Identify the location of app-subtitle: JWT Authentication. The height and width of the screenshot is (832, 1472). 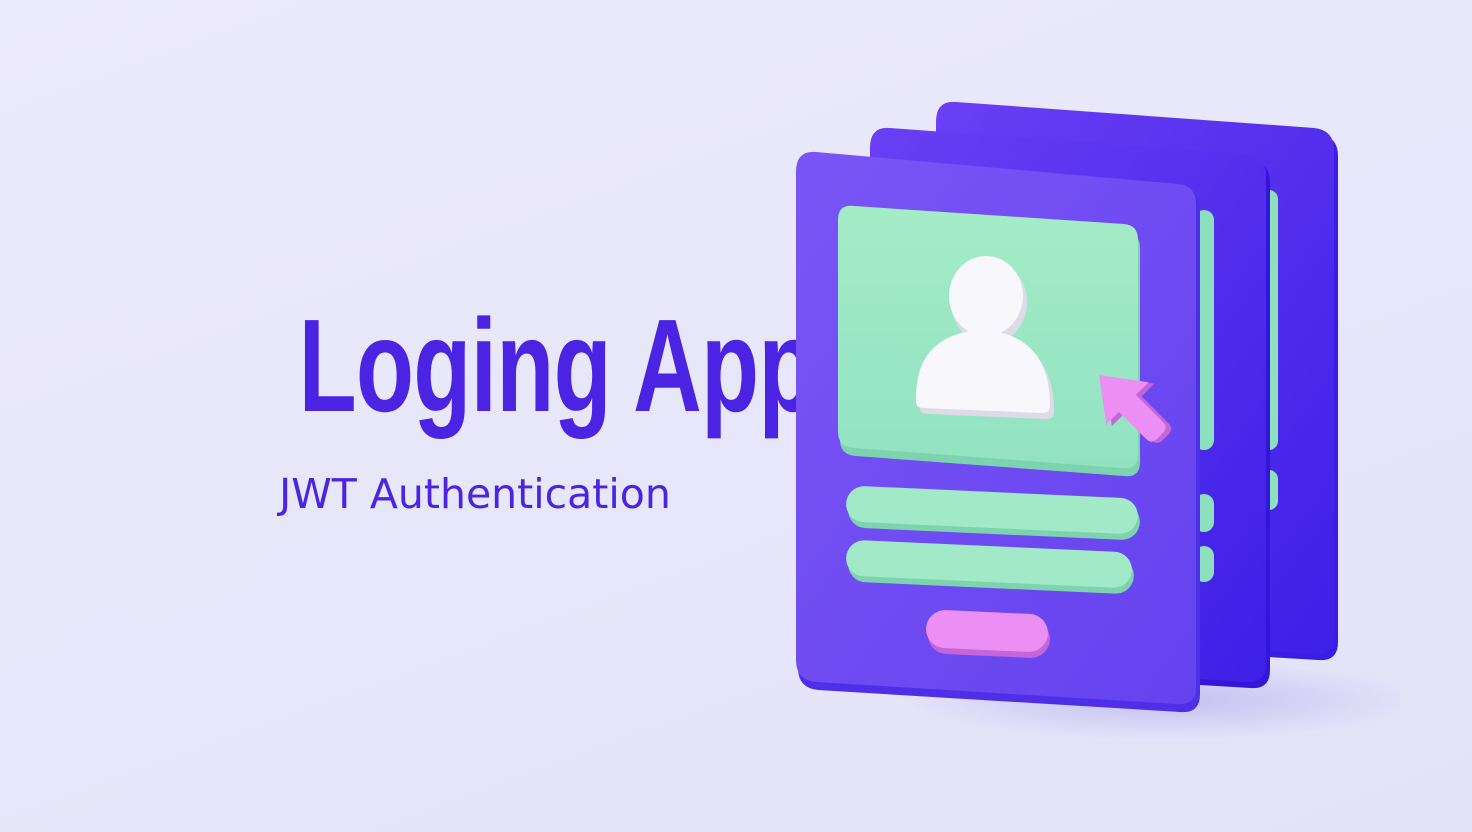
(475, 494).